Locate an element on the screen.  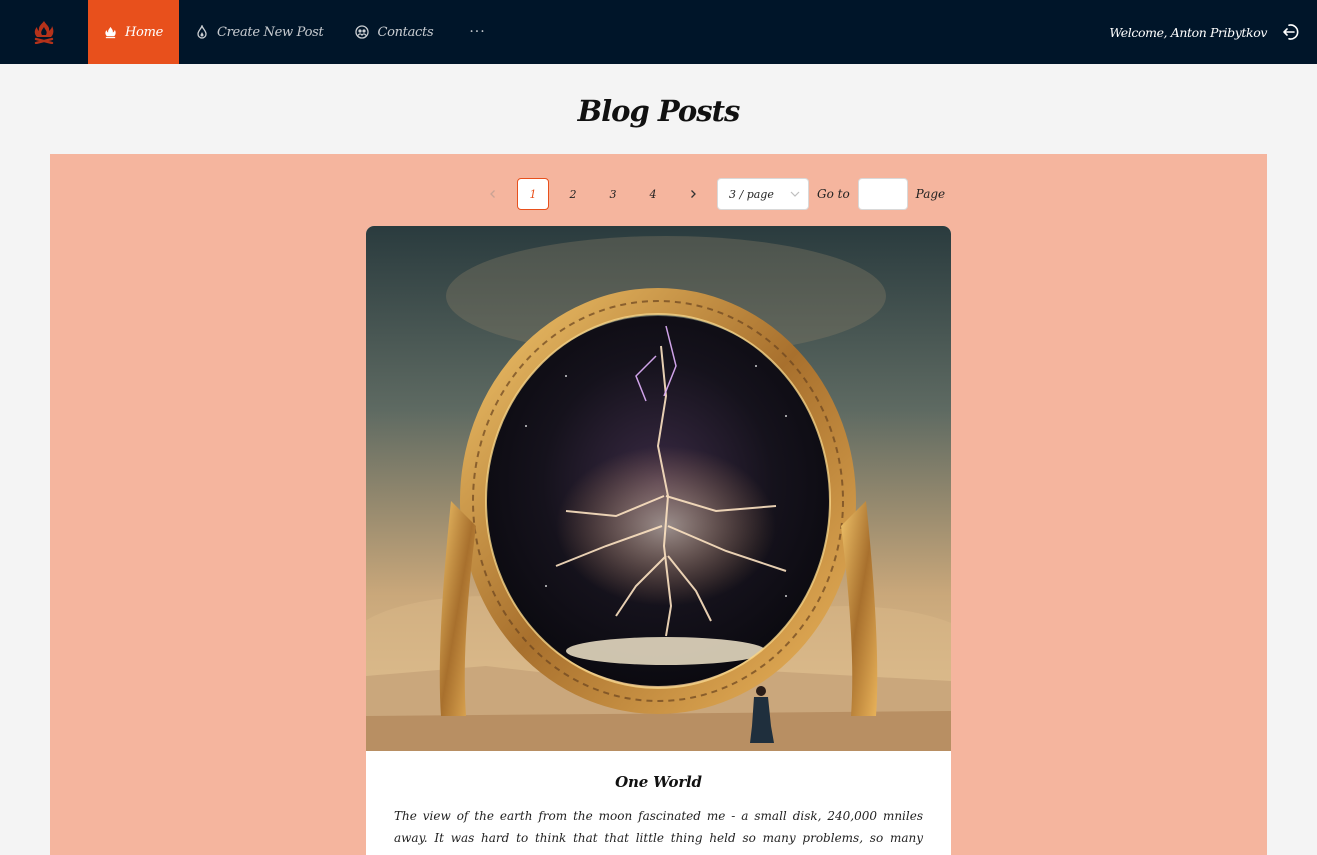
goto-page-input is located at coordinates (882, 194).